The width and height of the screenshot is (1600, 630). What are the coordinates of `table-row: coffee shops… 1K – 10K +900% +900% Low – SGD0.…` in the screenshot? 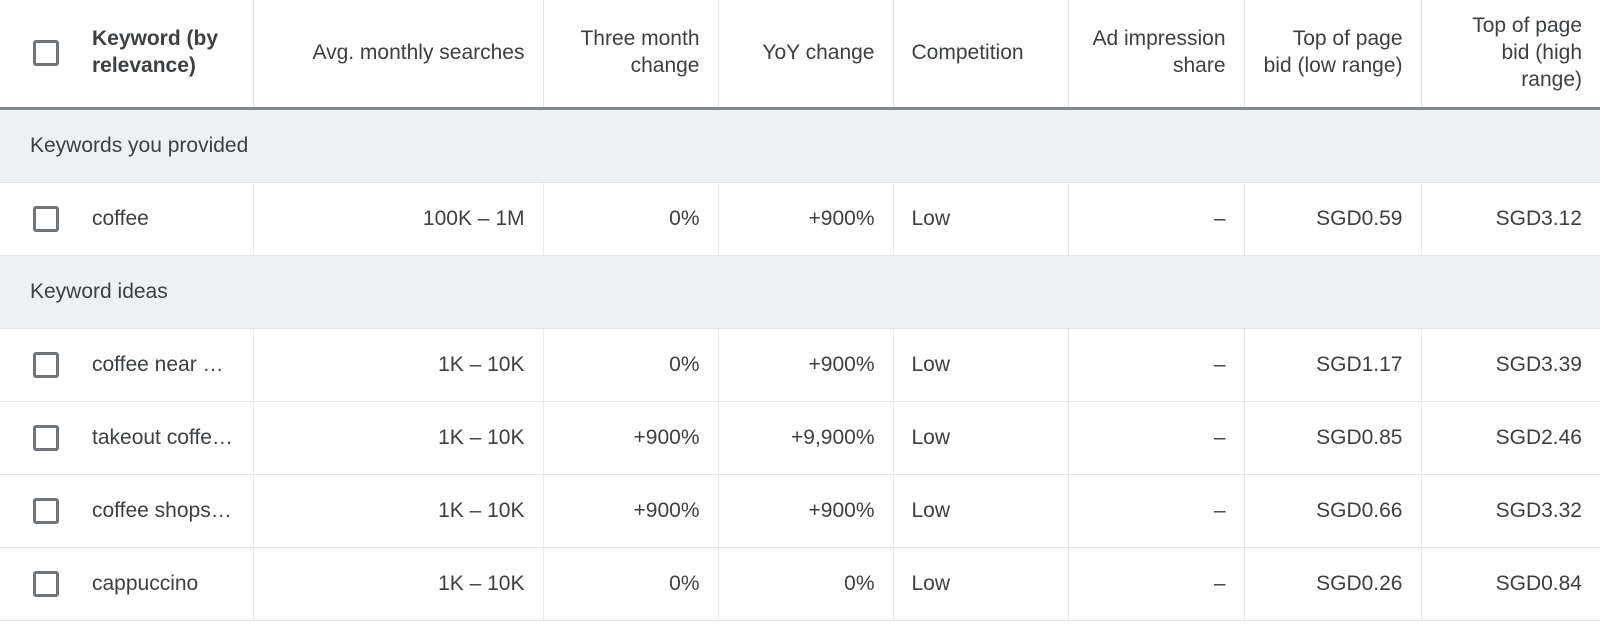 It's located at (800, 511).